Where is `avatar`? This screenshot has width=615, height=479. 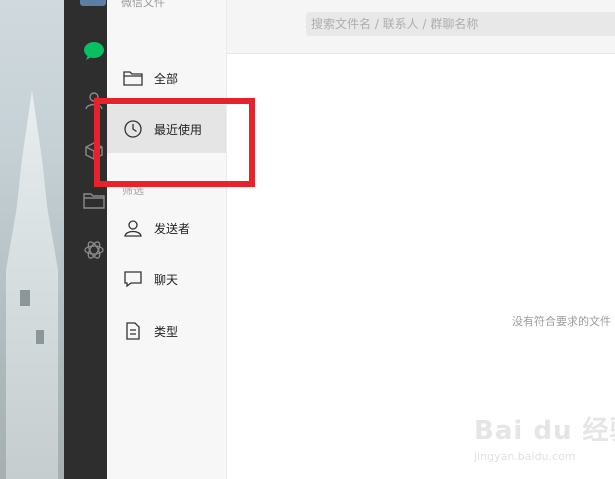 avatar is located at coordinates (93, 3).